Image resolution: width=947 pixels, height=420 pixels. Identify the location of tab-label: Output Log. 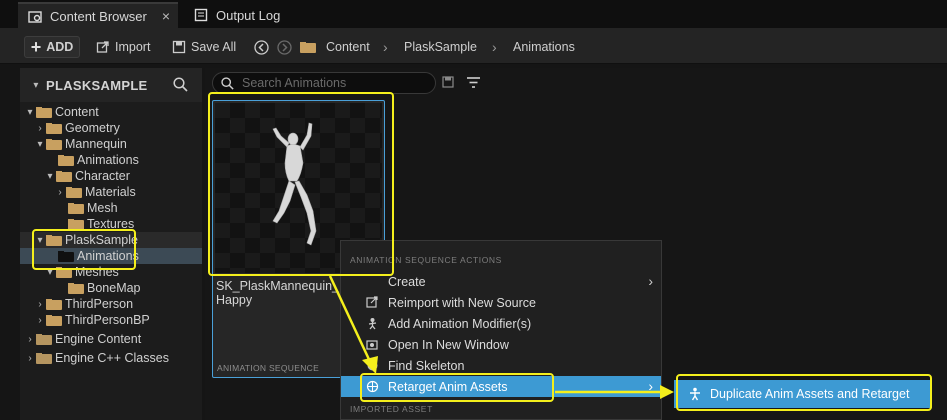
(248, 15).